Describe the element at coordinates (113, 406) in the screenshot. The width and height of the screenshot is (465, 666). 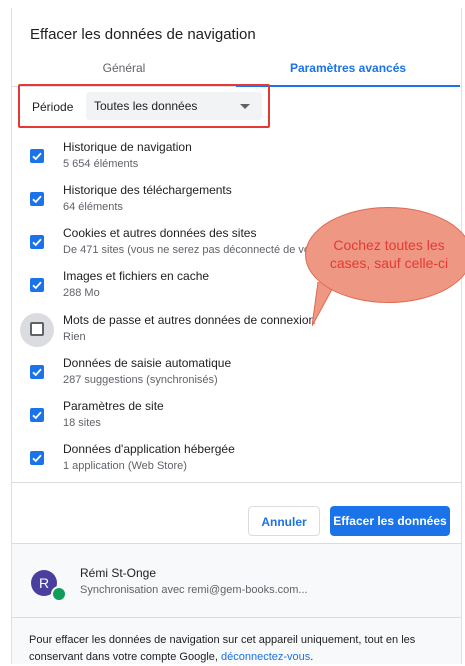
I see `item-title: Paramètres de site` at that location.